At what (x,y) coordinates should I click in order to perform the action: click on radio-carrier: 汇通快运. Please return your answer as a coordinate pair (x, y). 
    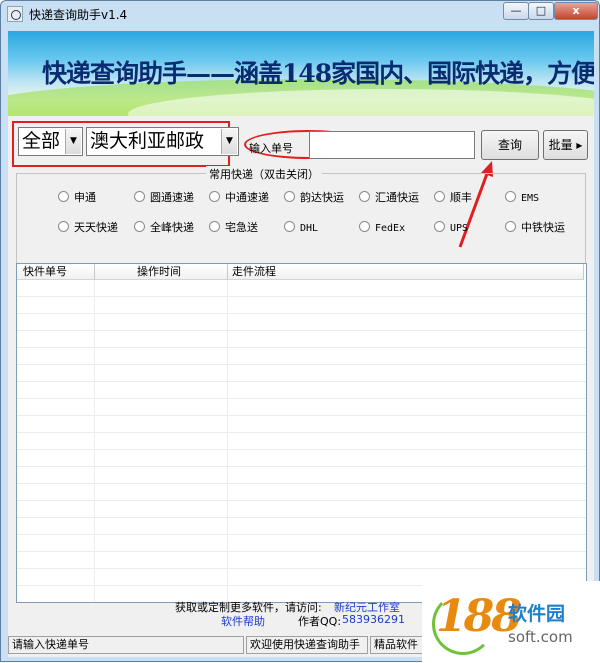
    Looking at the image, I should click on (389, 198).